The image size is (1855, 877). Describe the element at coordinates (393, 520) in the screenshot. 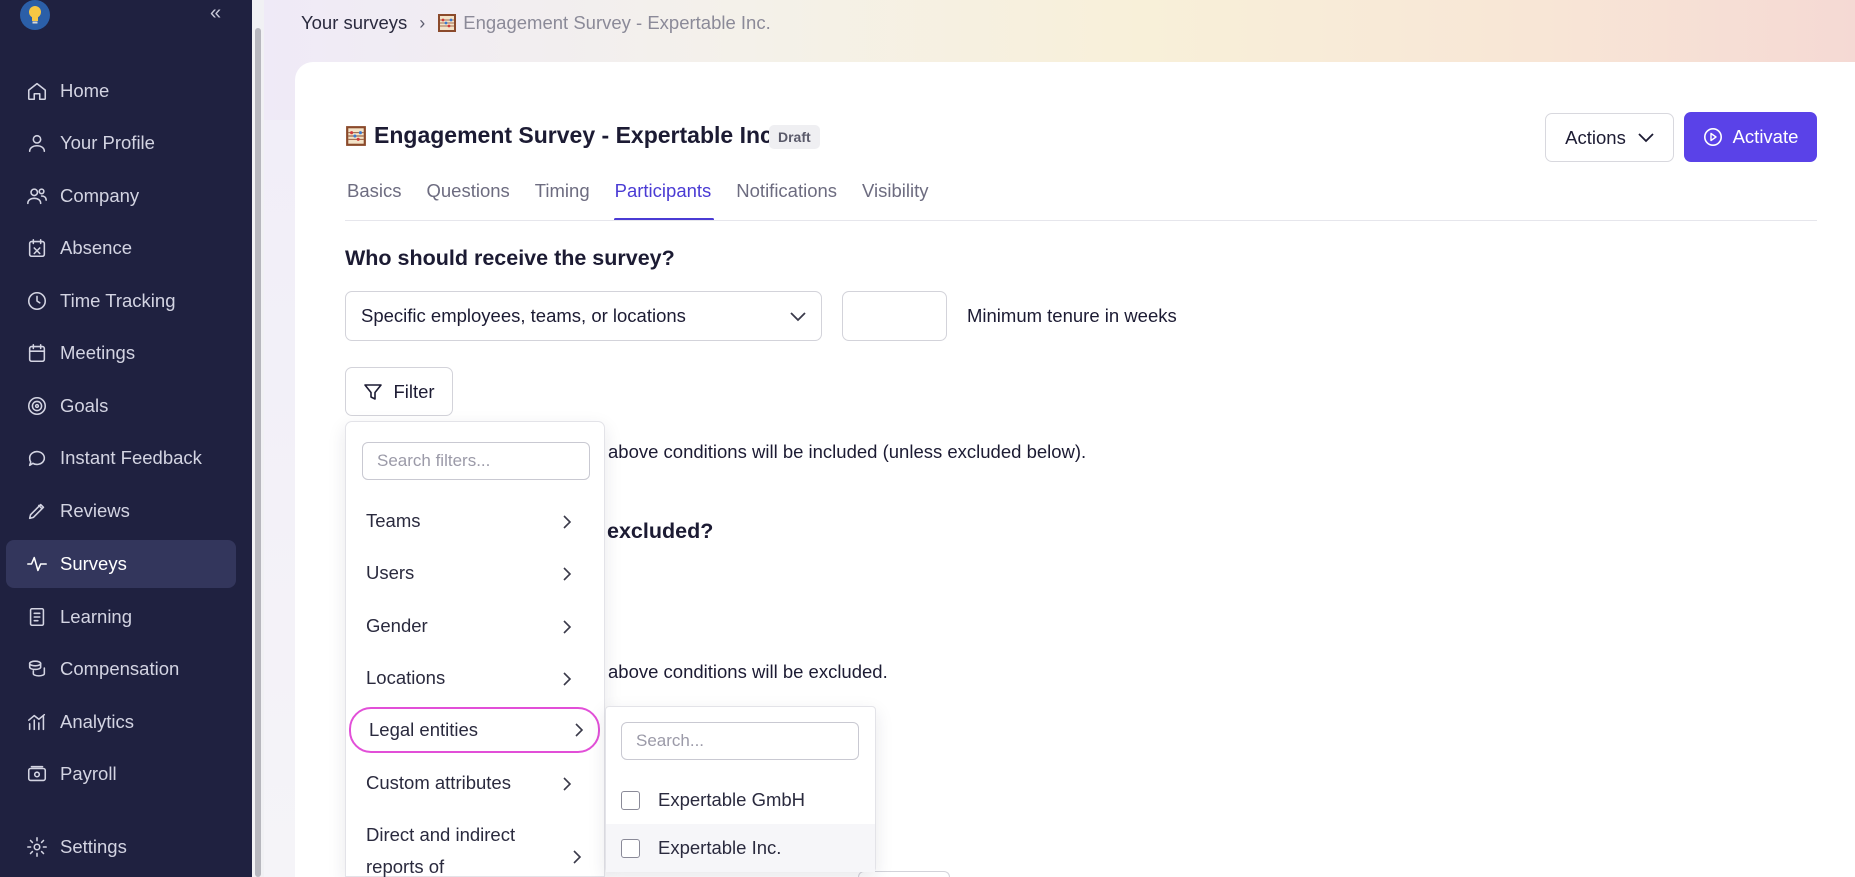

I see `menu-item-label: Teams` at that location.